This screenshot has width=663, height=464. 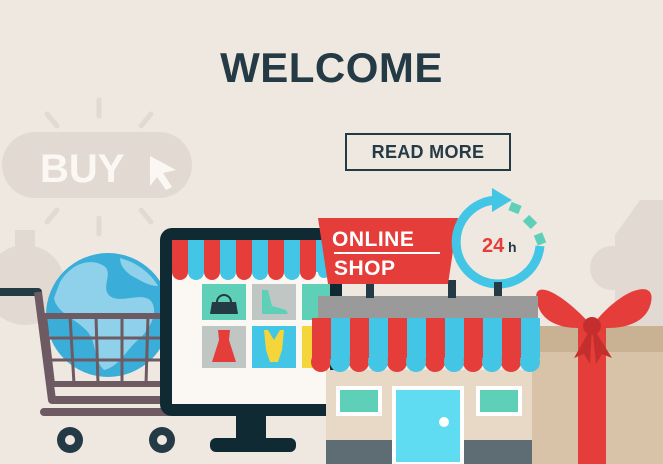 I want to click on sign-line2: SHOP, so click(x=365, y=268).